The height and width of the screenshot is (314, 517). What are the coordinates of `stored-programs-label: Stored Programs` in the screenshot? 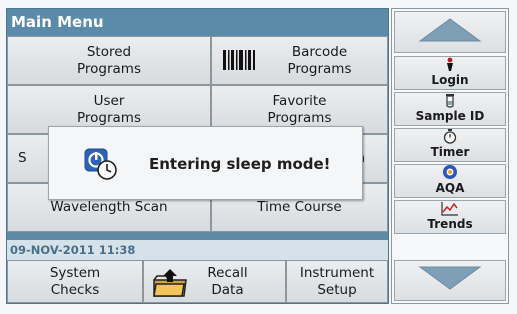 It's located at (109, 60).